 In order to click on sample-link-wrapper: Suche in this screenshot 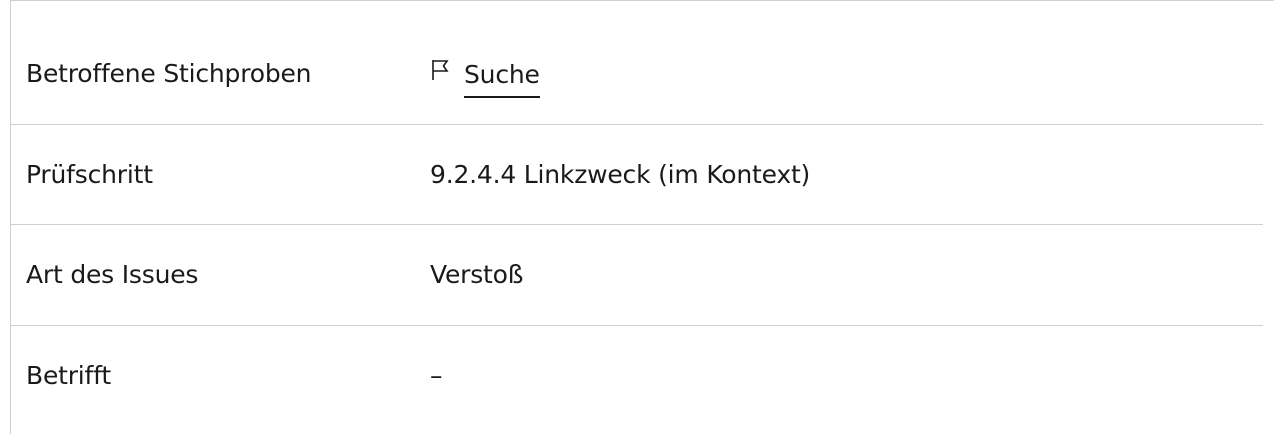, I will do `click(485, 79)`.